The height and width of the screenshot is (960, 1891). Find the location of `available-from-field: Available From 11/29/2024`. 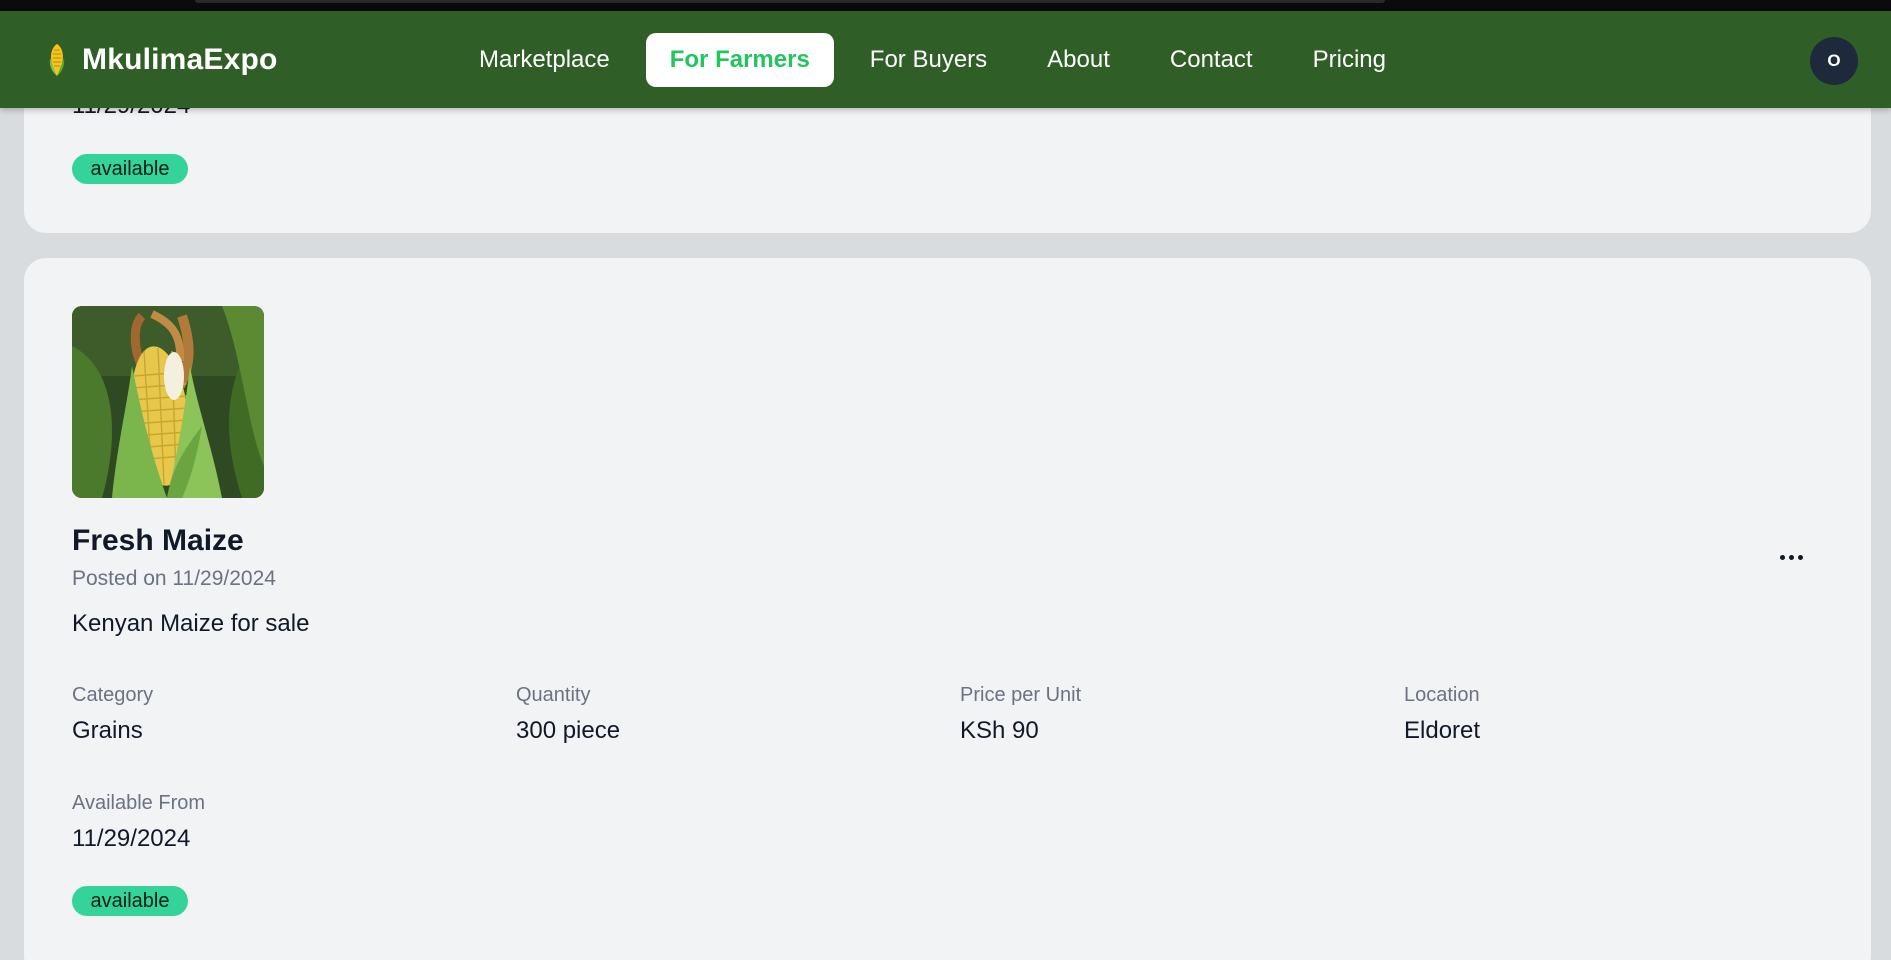

available-from-field: Available From 11/29/2024 is located at coordinates (138, 822).